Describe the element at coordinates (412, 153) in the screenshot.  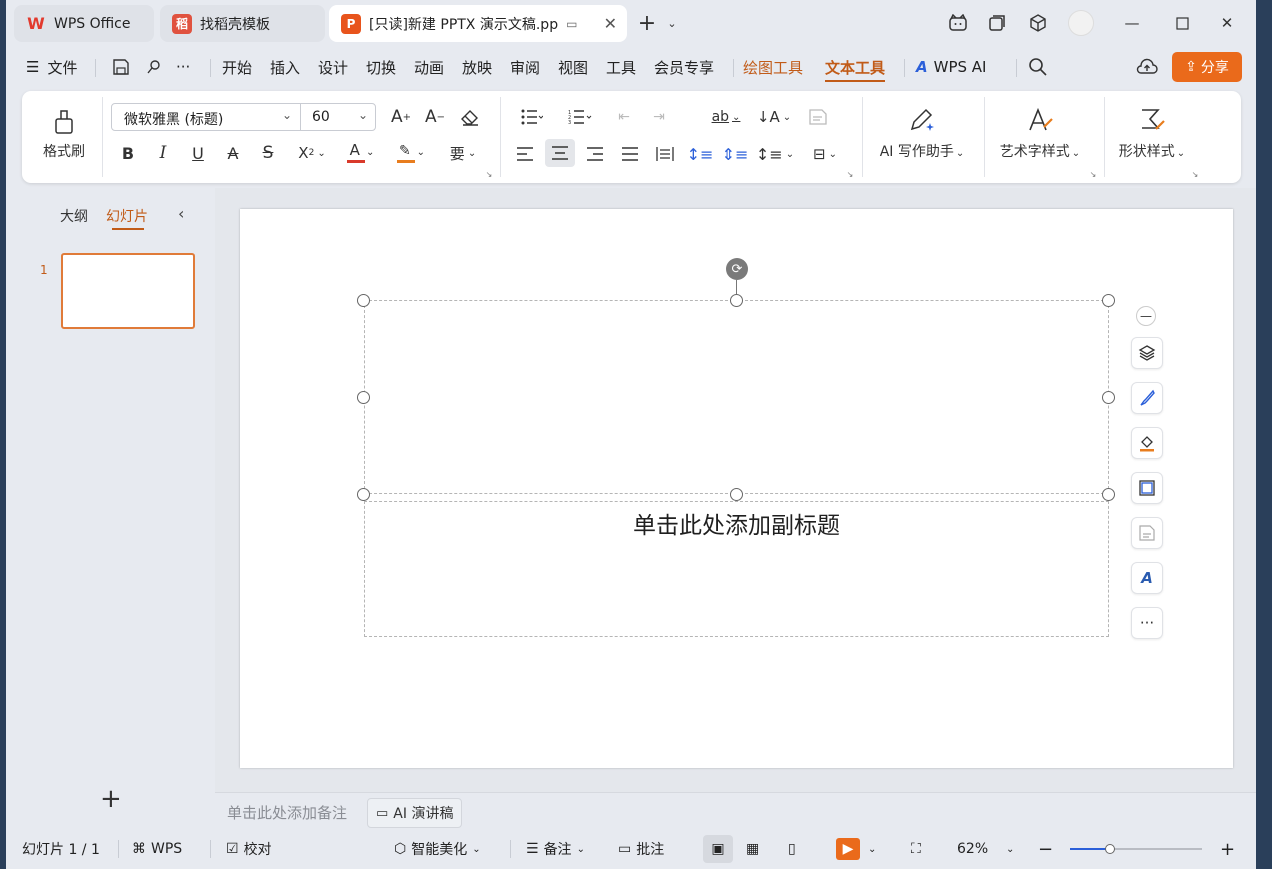
I see `highlight-icon: ✎ ⌄` at that location.